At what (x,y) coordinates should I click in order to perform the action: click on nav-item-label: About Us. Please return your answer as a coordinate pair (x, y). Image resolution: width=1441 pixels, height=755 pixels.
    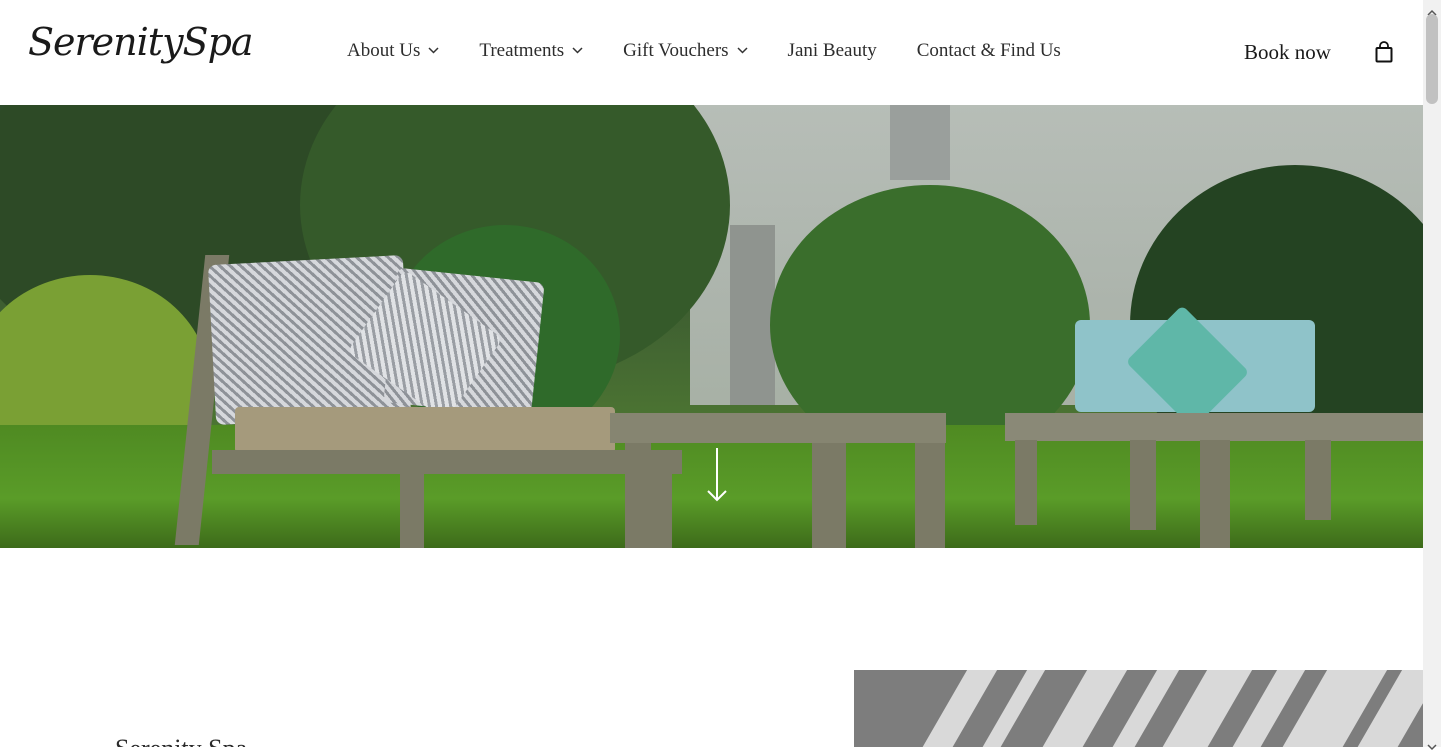
    Looking at the image, I should click on (384, 50).